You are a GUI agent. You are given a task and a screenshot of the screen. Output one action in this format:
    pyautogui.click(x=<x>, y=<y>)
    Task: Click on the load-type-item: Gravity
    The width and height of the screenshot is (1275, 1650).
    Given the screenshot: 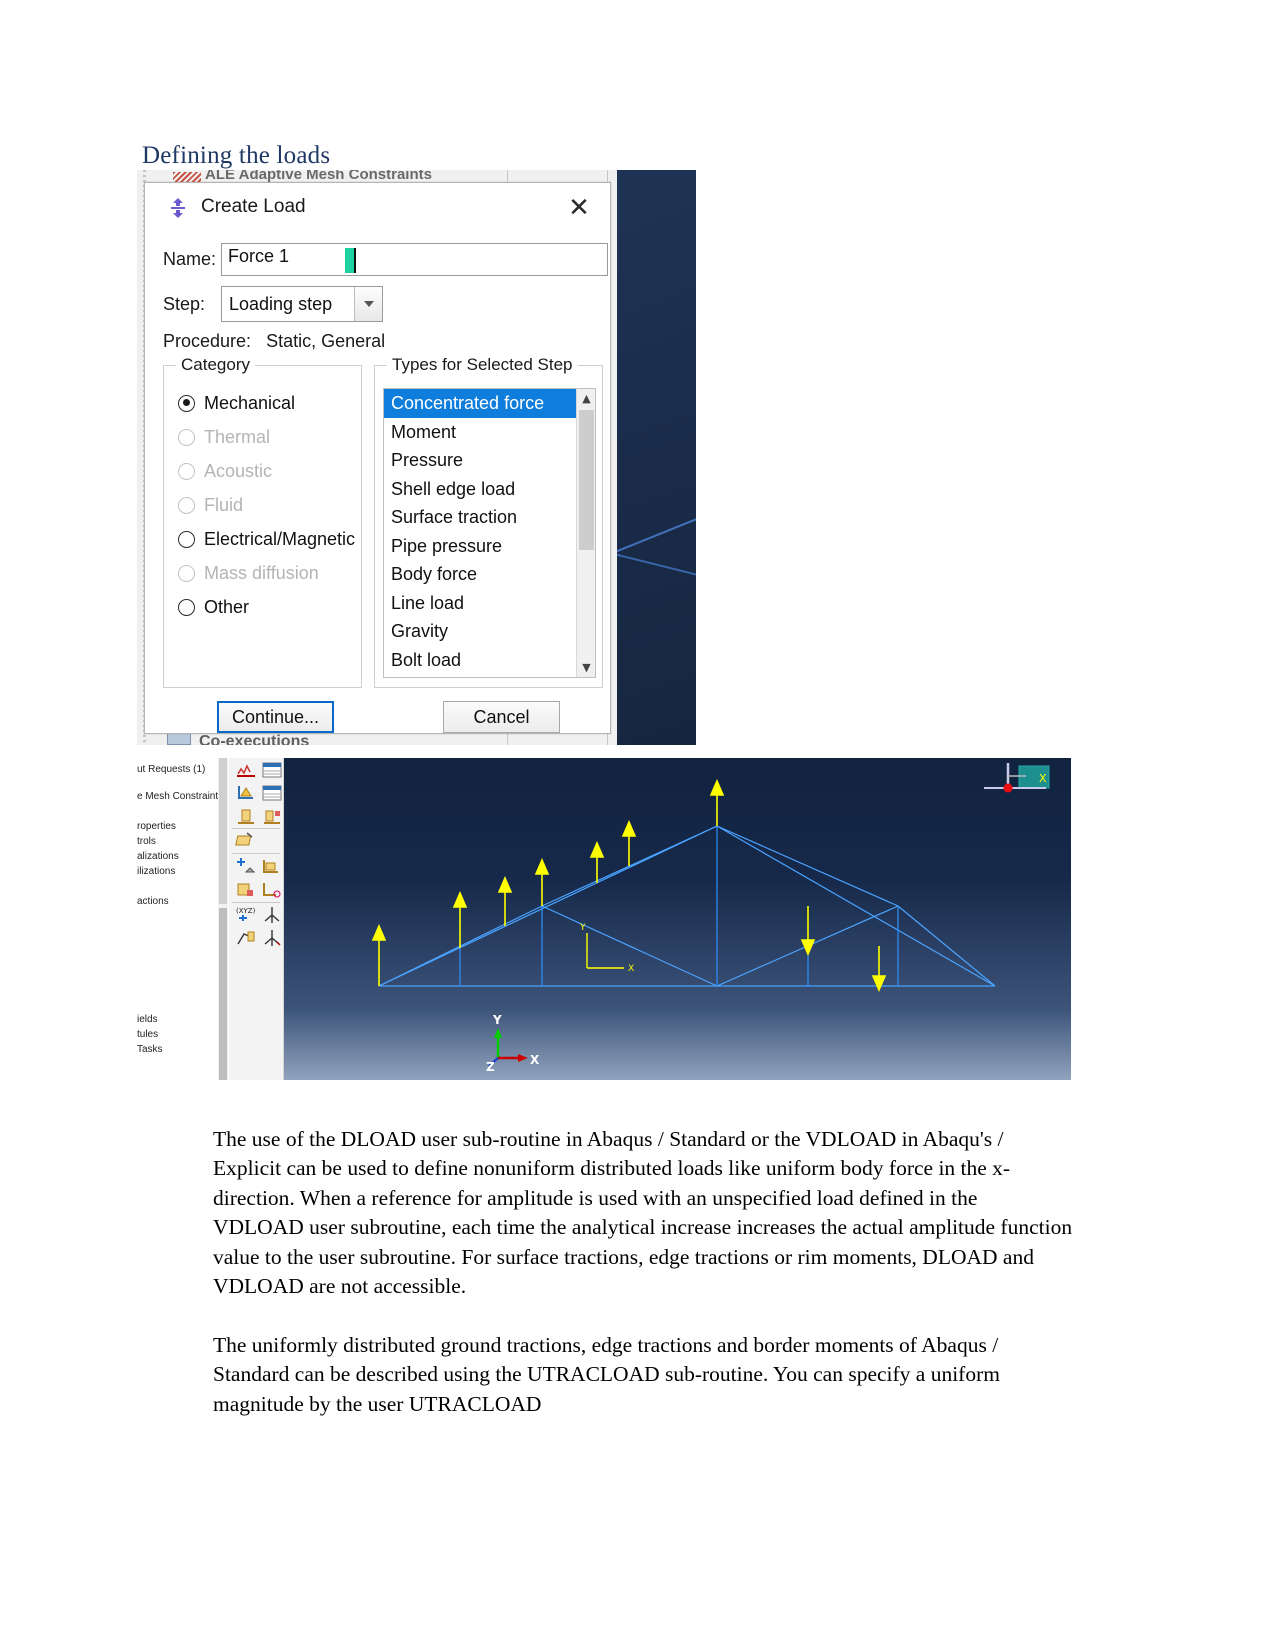 What is the action you would take?
    pyautogui.click(x=489, y=631)
    